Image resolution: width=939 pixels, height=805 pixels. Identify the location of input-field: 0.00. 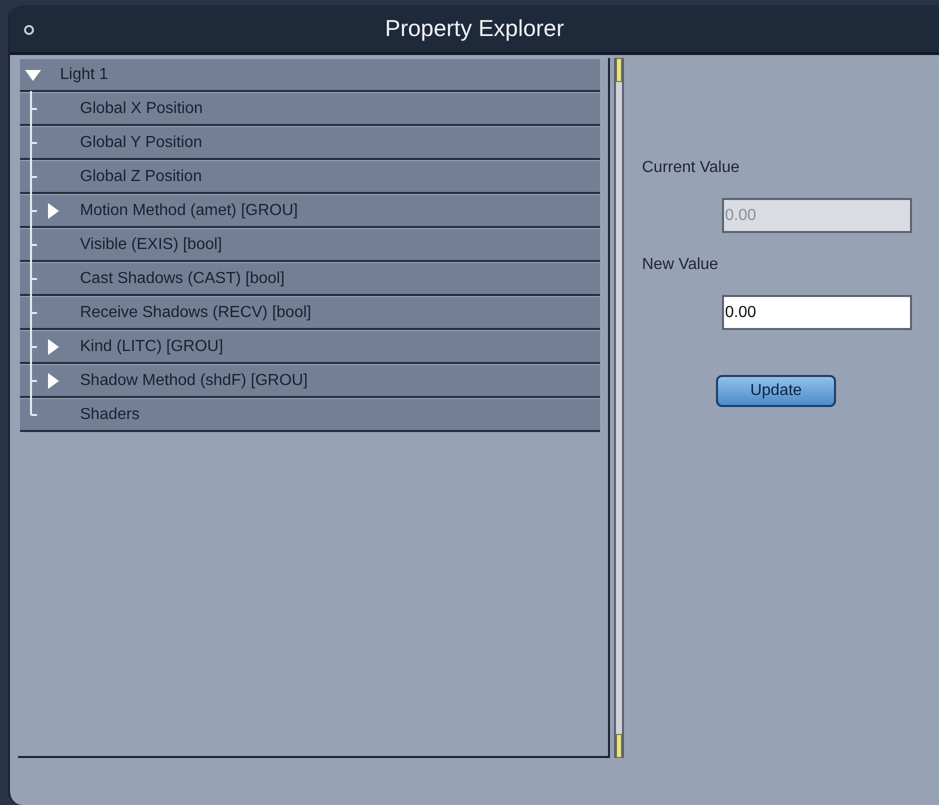
(817, 312).